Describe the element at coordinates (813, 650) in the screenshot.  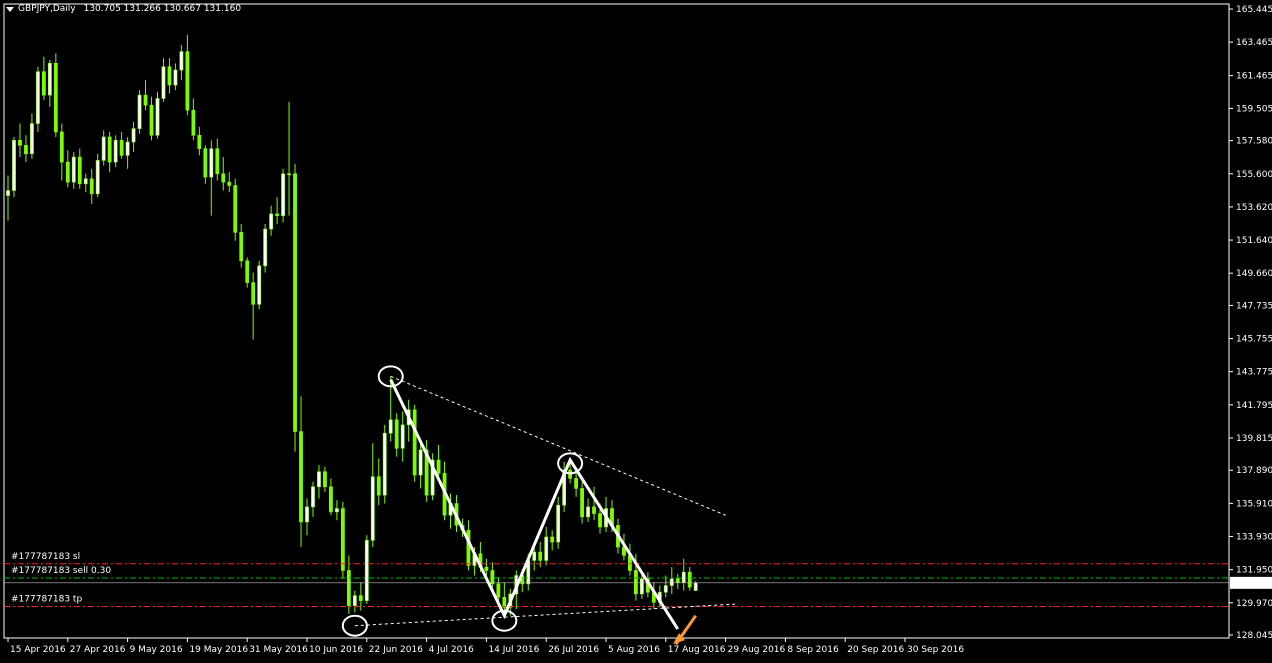
I see `x-tick-label: 8 Sep 2016` at that location.